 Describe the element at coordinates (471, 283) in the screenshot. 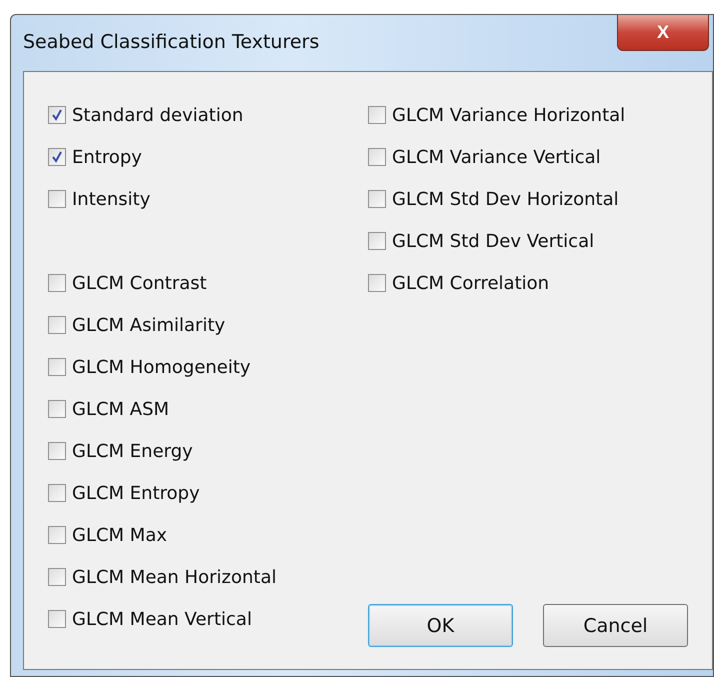

I see `checkbox-label: GLCM Correlation` at that location.